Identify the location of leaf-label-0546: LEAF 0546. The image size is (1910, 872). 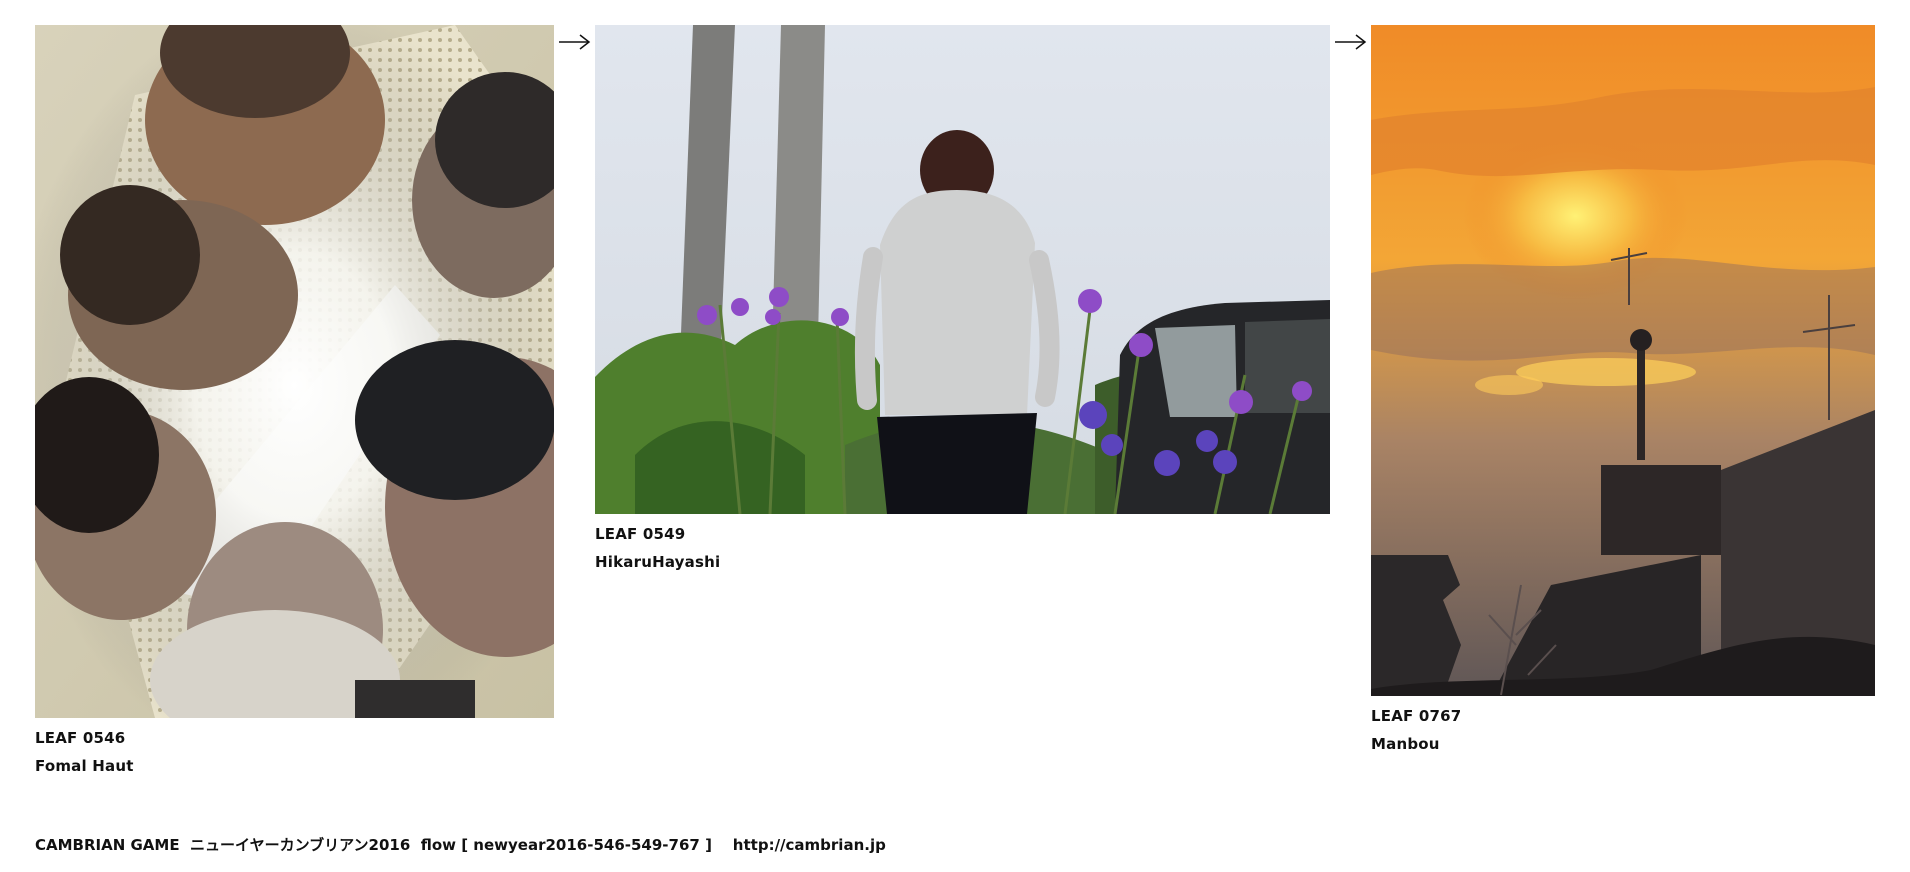
(80, 738).